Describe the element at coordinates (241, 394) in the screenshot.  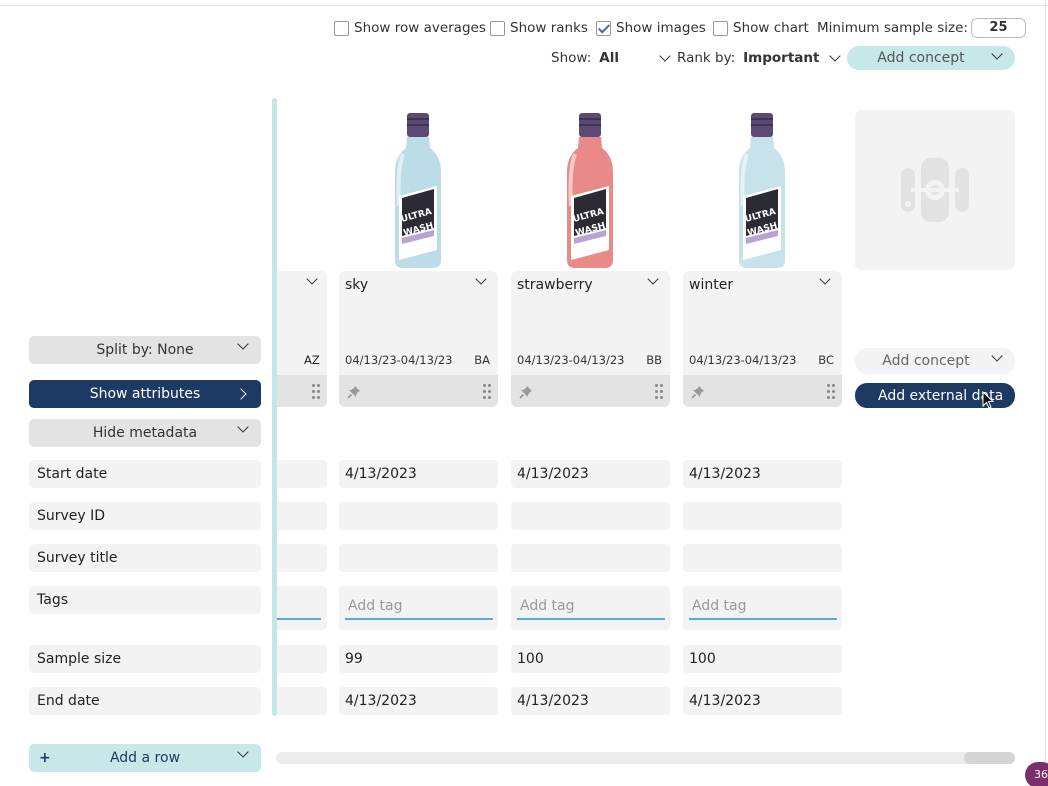
I see `chevron-right-icon` at that location.